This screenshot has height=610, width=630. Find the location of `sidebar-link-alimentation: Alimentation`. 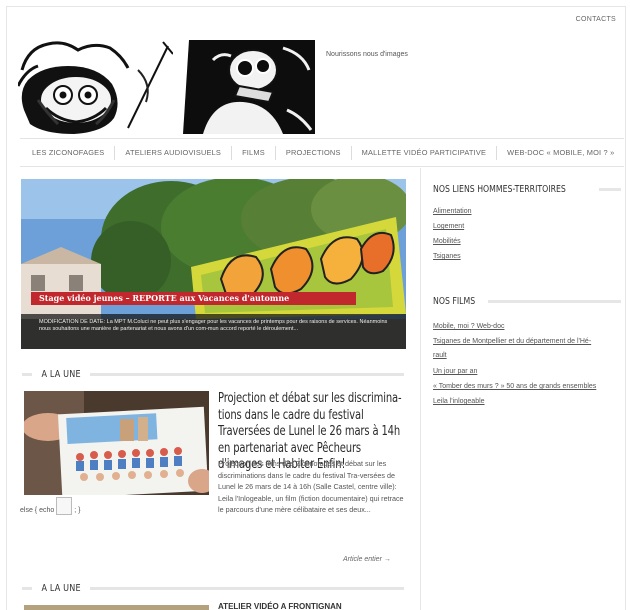

sidebar-link-alimentation: Alimentation is located at coordinates (452, 211).